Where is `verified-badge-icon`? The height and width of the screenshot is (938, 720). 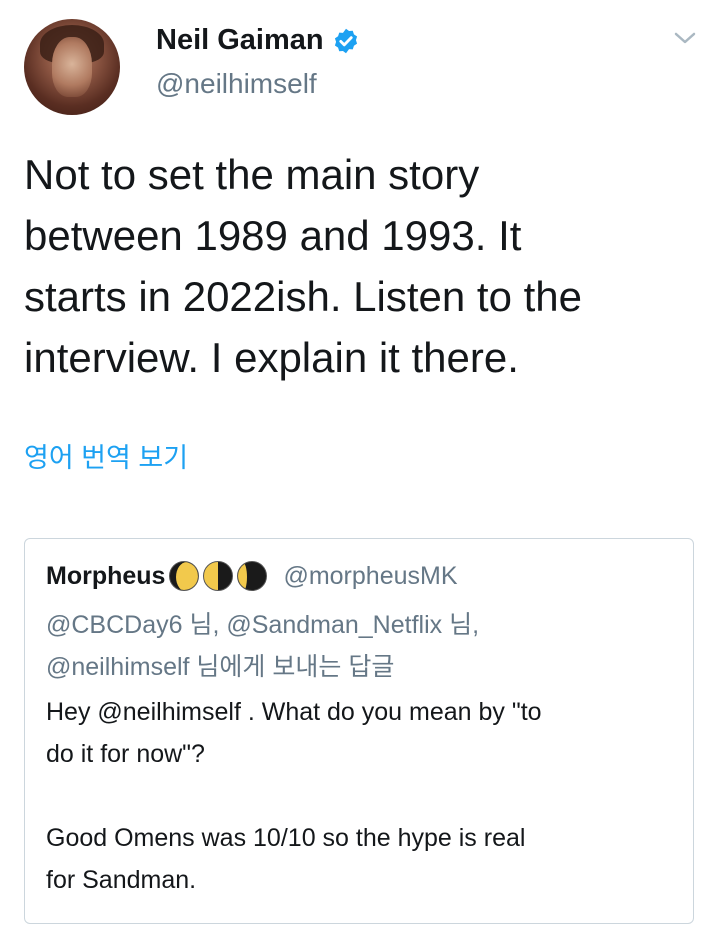 verified-badge-icon is located at coordinates (345, 40).